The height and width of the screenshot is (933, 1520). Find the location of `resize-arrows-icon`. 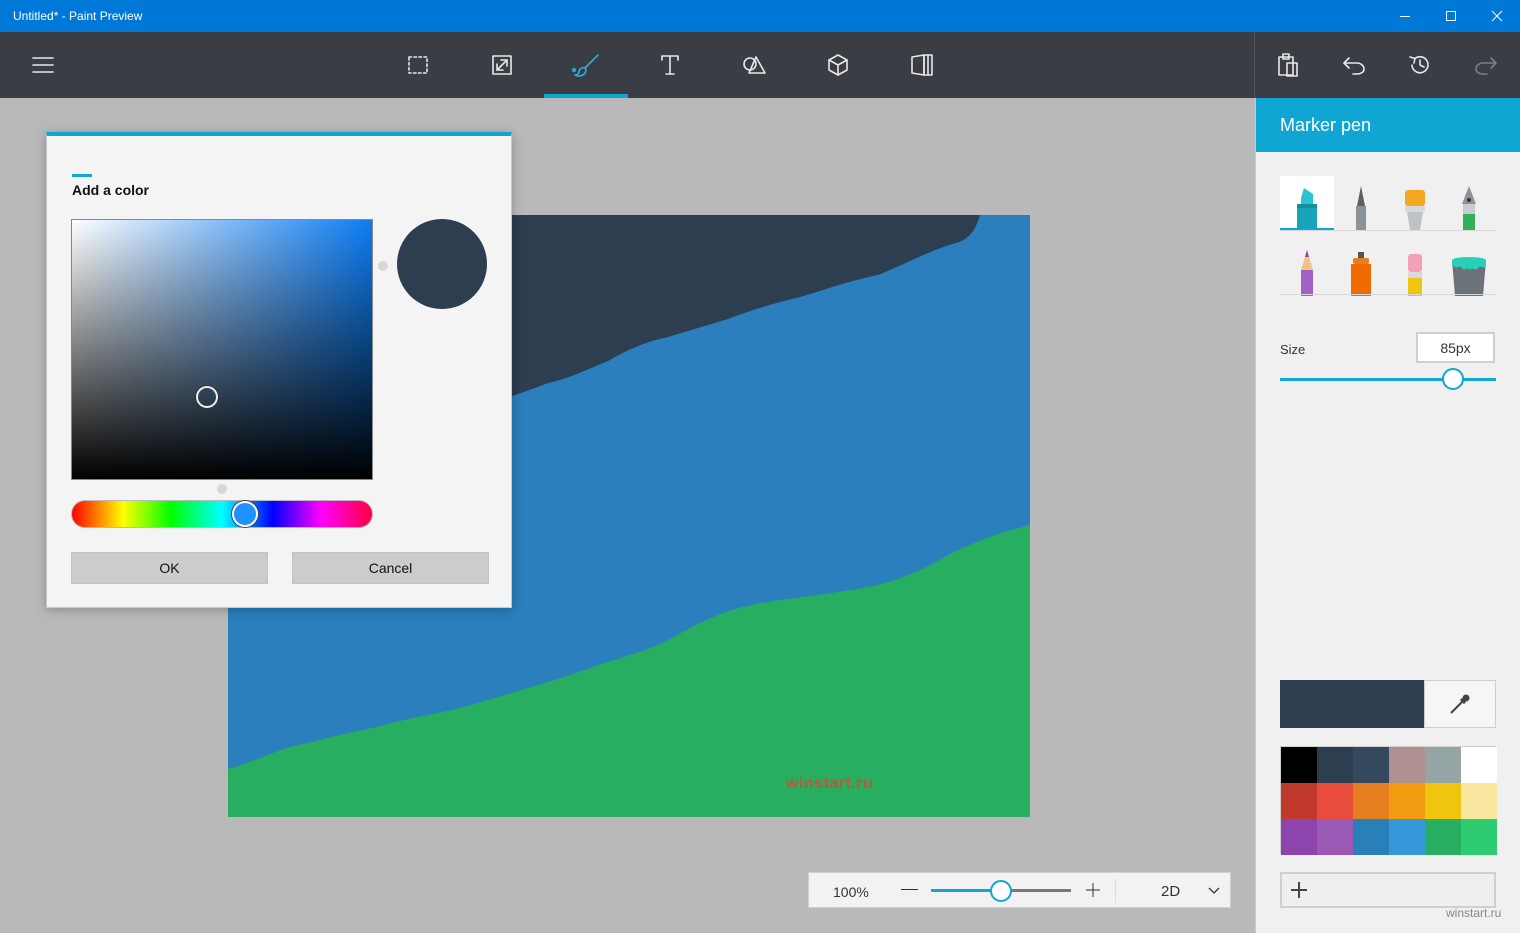

resize-arrows-icon is located at coordinates (502, 65).